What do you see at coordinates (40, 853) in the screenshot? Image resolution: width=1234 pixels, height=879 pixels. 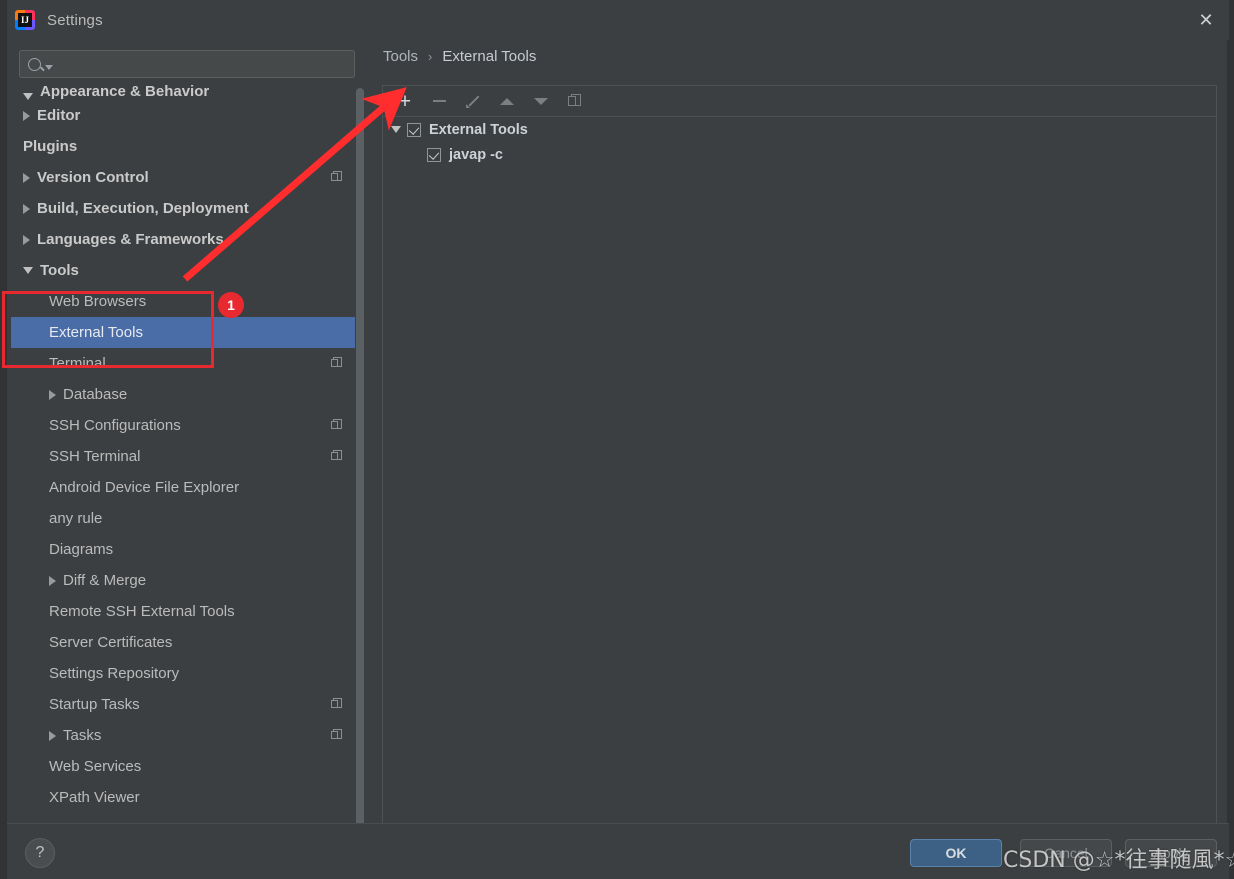 I see `help-button: ?` at bounding box center [40, 853].